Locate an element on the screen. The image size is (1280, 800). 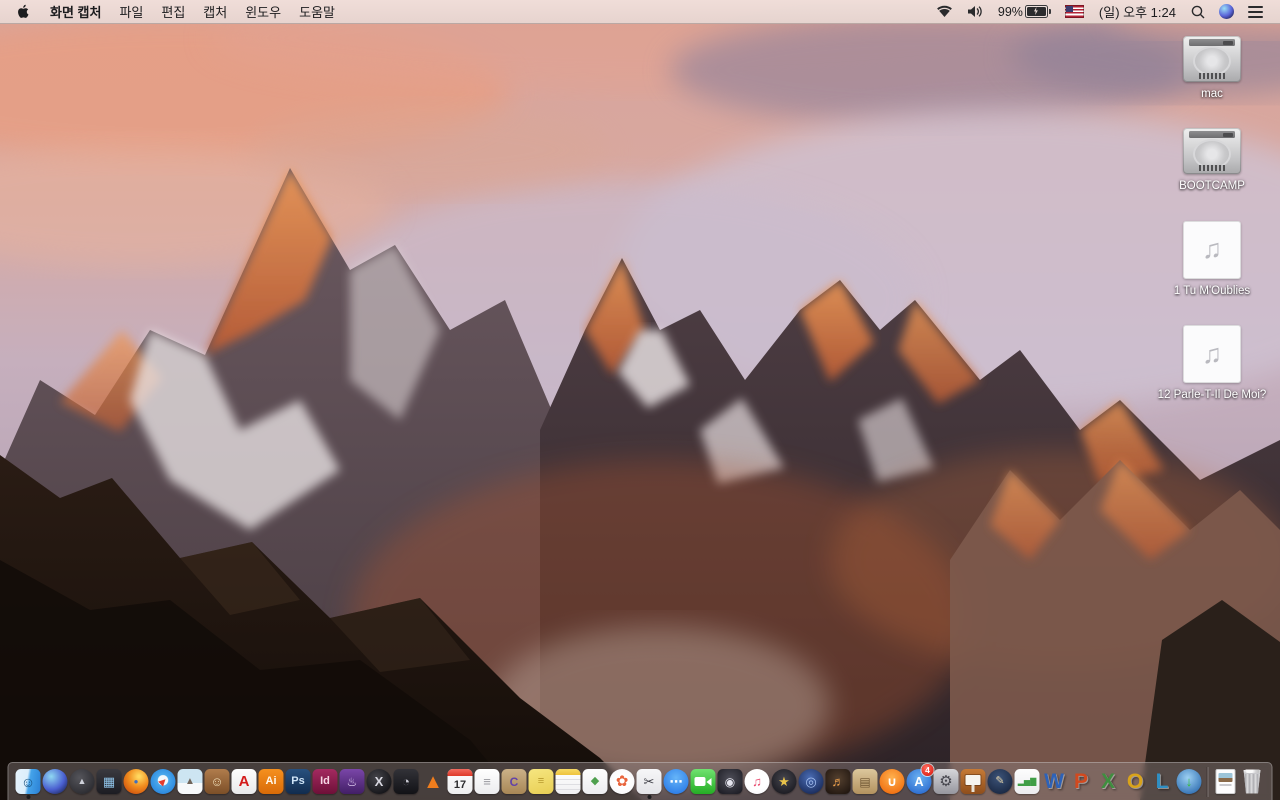
dock-item-numbers: ▂▅▇ is located at coordinates (1027, 781).